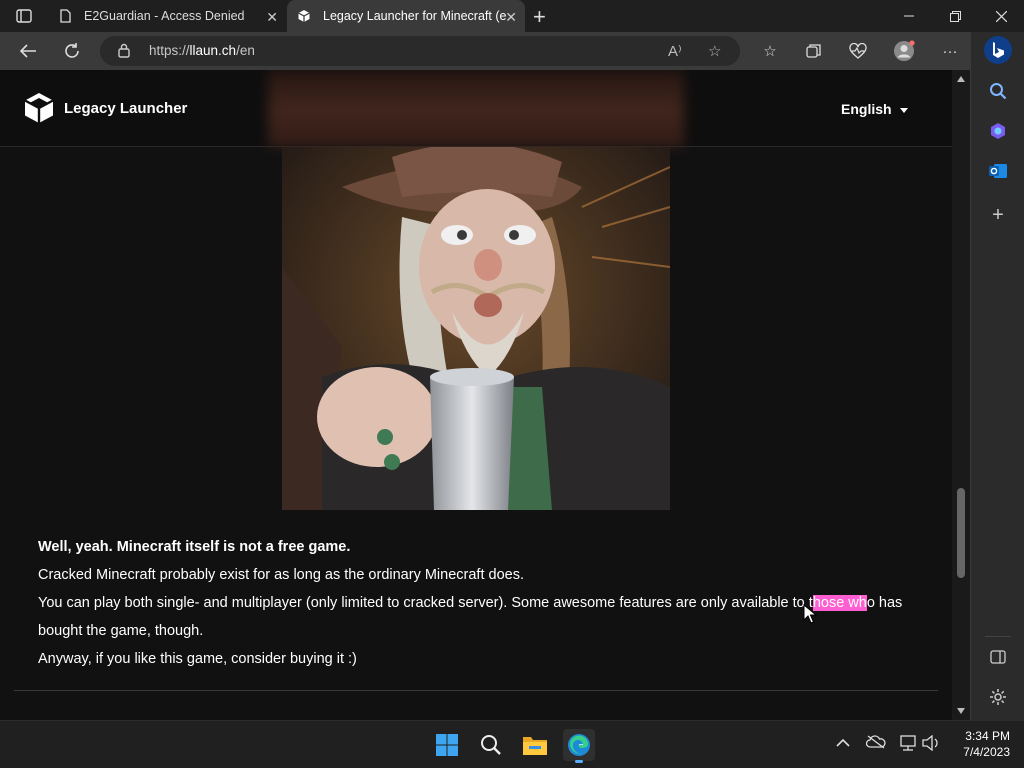 Image resolution: width=1024 pixels, height=768 pixels. Describe the element at coordinates (675, 51) in the screenshot. I see `read-aloud-icon: A⁾` at that location.